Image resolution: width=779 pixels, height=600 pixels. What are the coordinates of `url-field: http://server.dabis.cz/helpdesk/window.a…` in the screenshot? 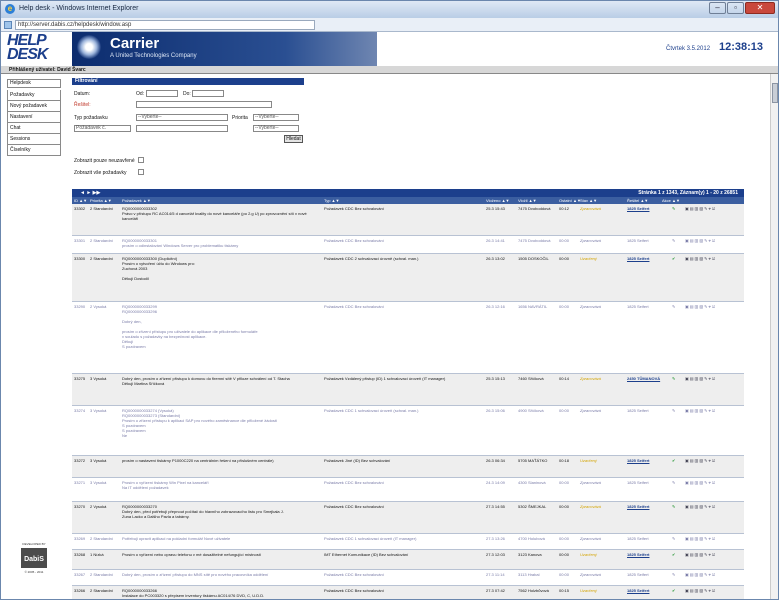 It's located at (165, 25).